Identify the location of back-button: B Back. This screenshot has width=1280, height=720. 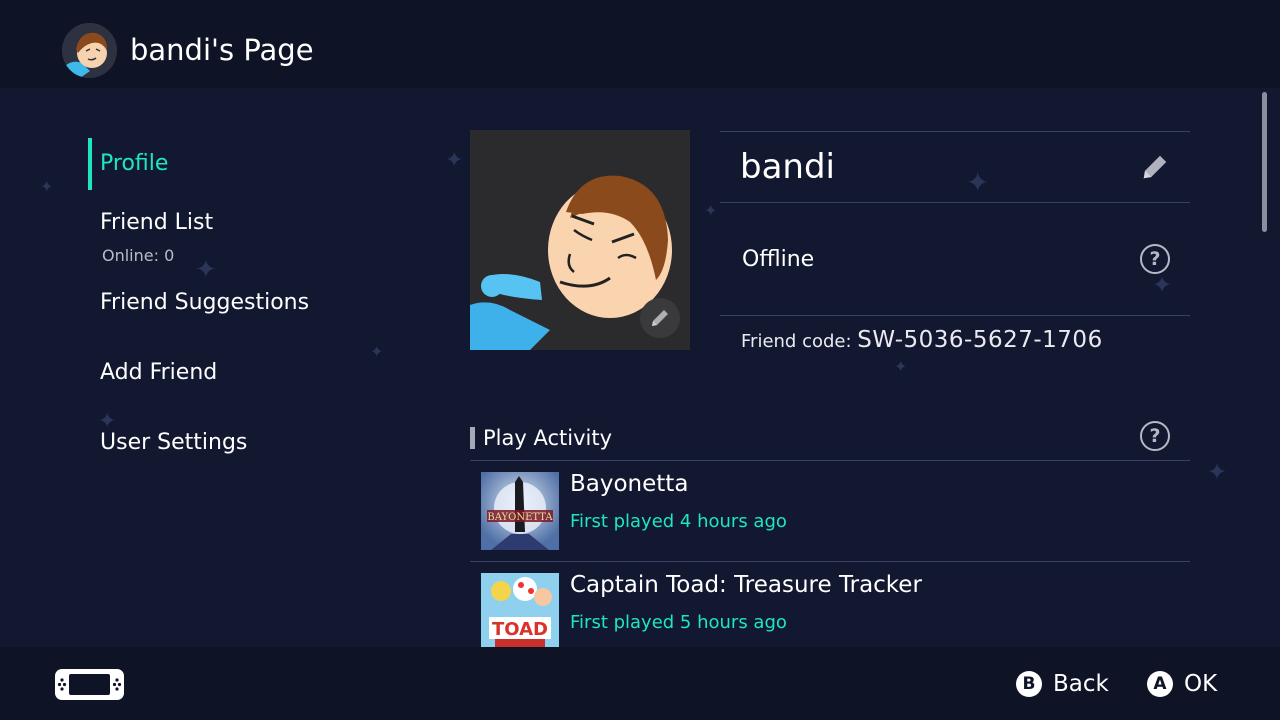
(1062, 684).